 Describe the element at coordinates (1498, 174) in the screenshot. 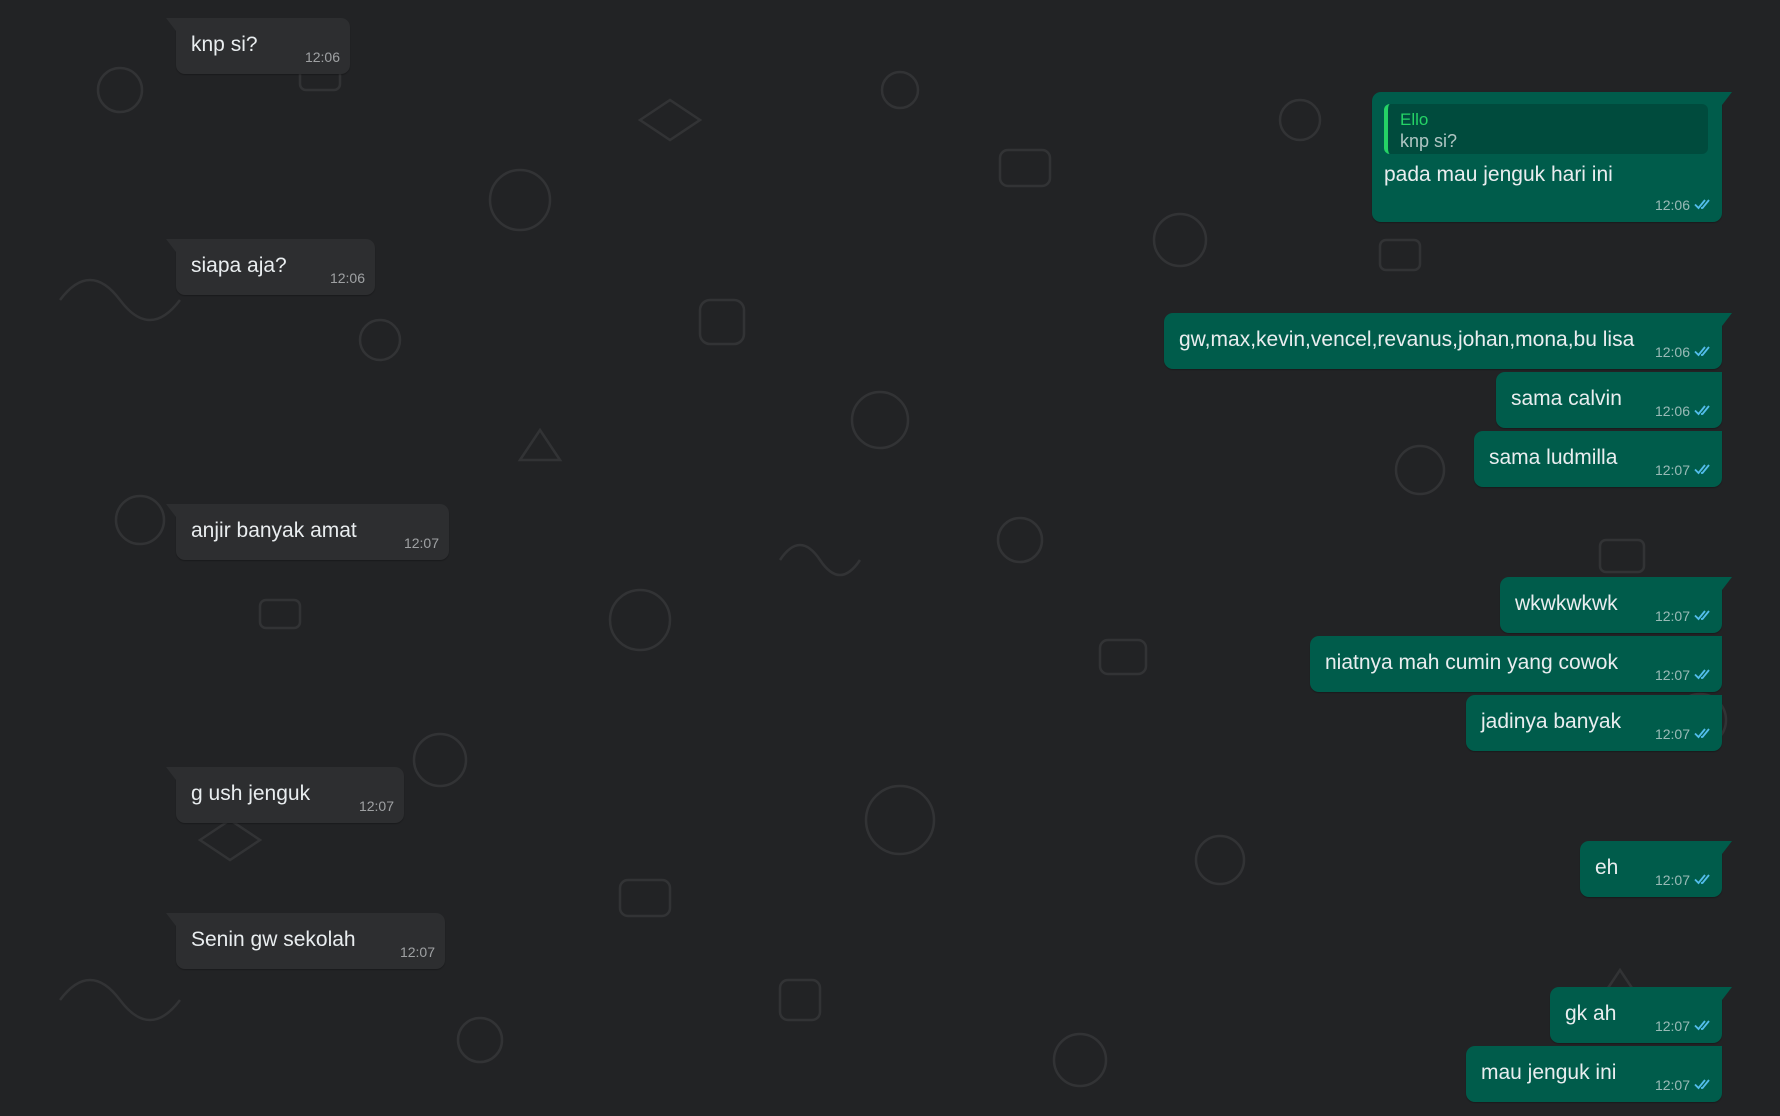

I see `message-text: pada mau jenguk hari ini` at that location.